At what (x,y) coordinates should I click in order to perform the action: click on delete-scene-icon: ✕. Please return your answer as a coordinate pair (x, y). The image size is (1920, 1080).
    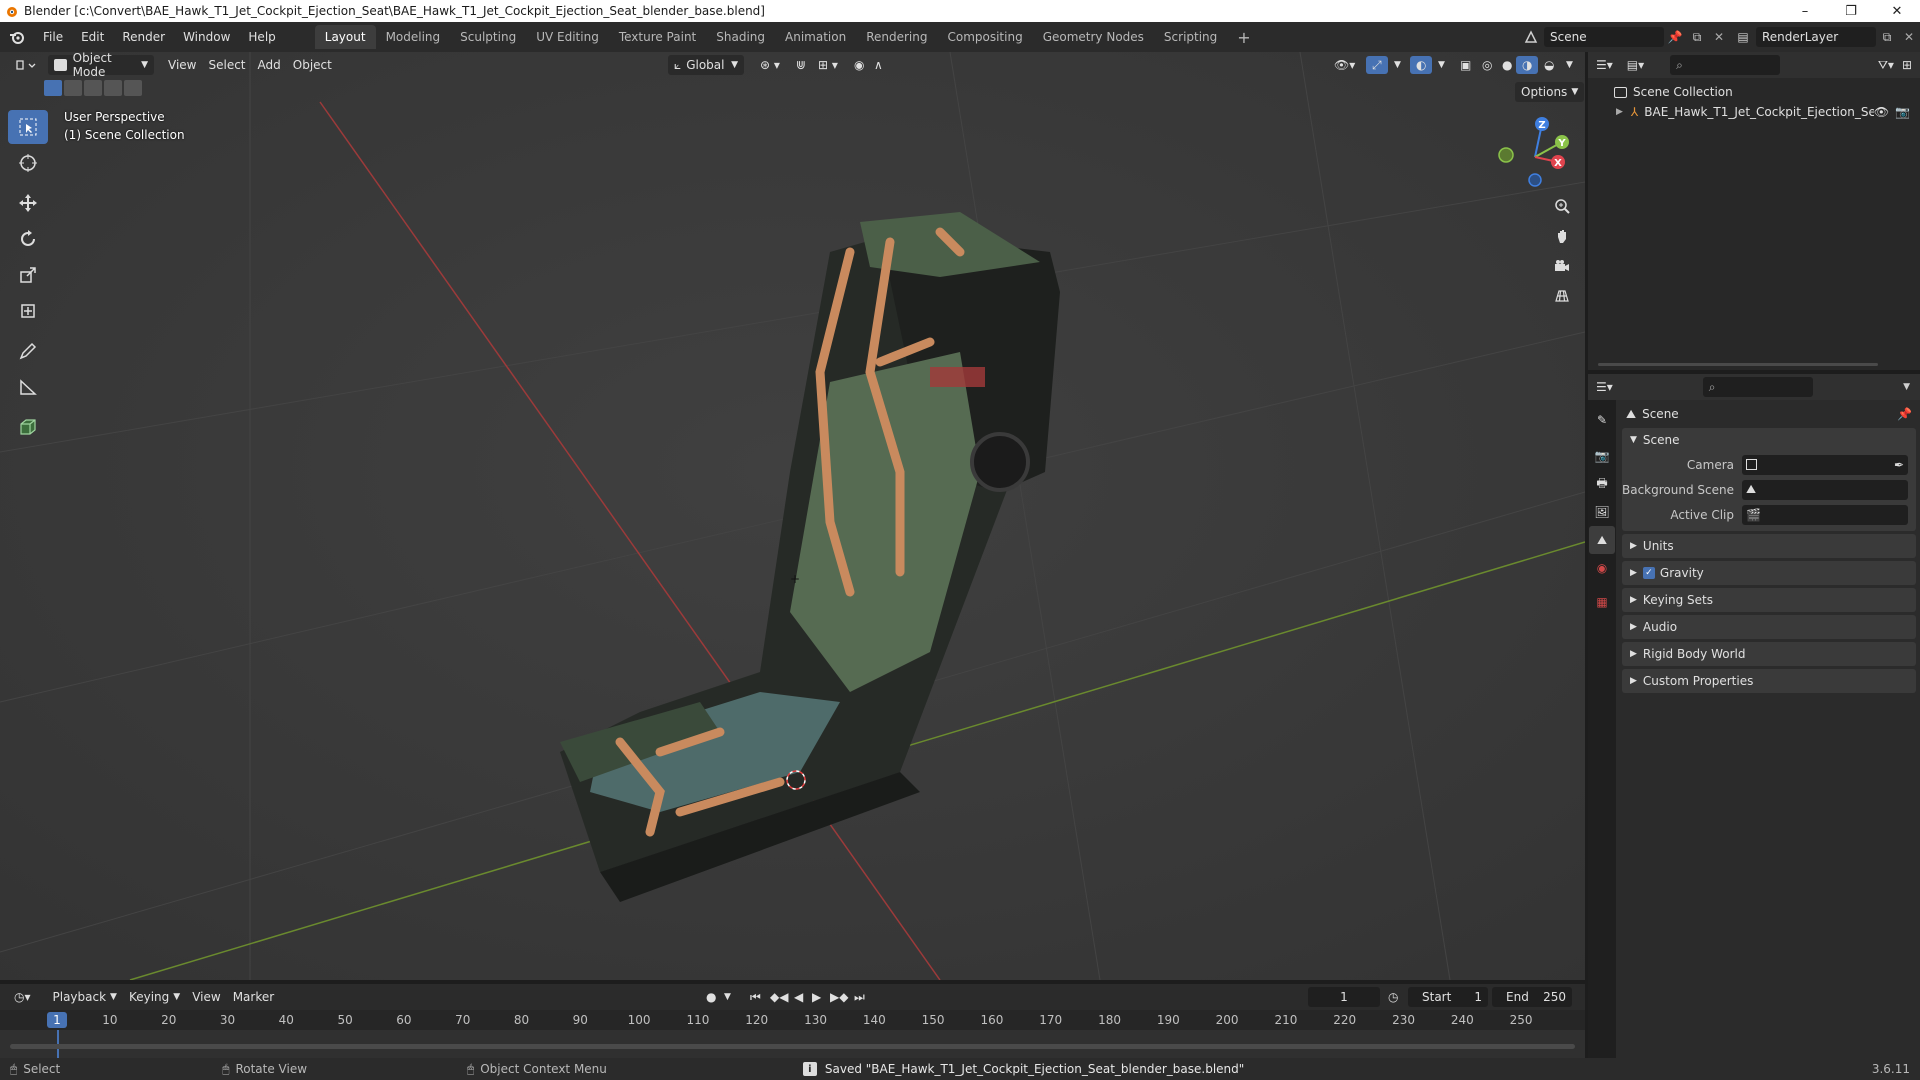
    Looking at the image, I should click on (1719, 37).